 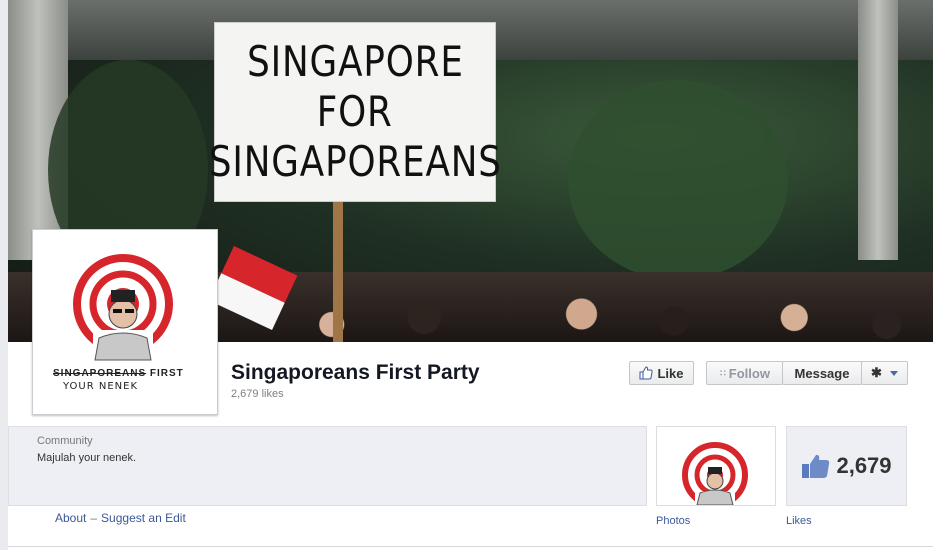 What do you see at coordinates (355, 373) in the screenshot?
I see `page-title: Singaporeans First Party` at bounding box center [355, 373].